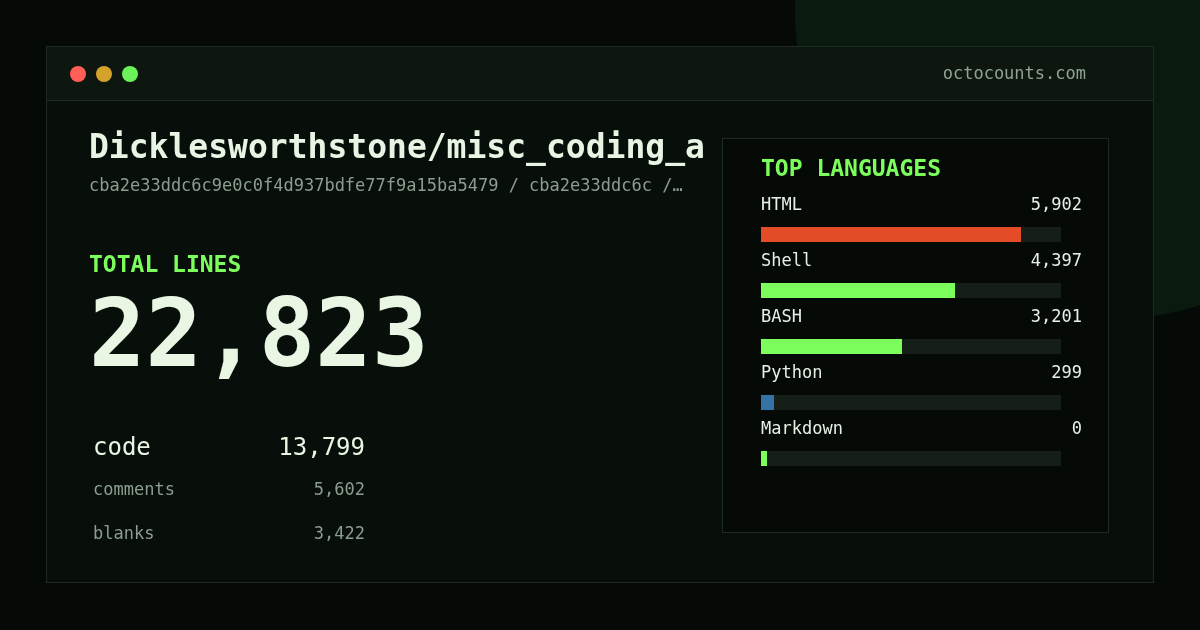 Image resolution: width=1200 pixels, height=630 pixels. What do you see at coordinates (339, 534) in the screenshot?
I see `stat-value: 3,422` at bounding box center [339, 534].